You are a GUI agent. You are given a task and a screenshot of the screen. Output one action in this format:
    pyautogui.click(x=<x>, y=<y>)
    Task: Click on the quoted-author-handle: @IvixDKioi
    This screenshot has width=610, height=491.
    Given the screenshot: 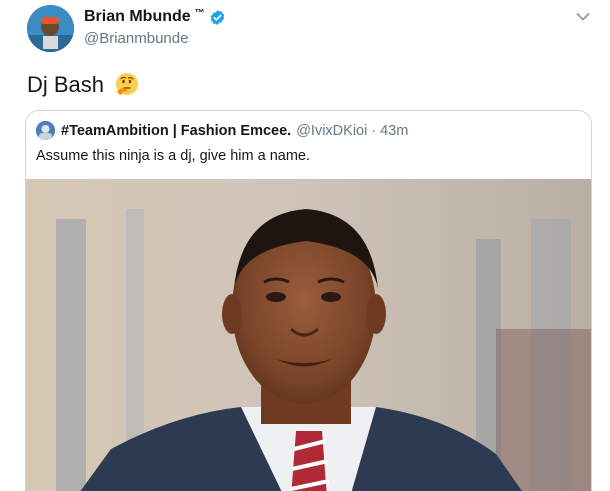 What is the action you would take?
    pyautogui.click(x=331, y=131)
    